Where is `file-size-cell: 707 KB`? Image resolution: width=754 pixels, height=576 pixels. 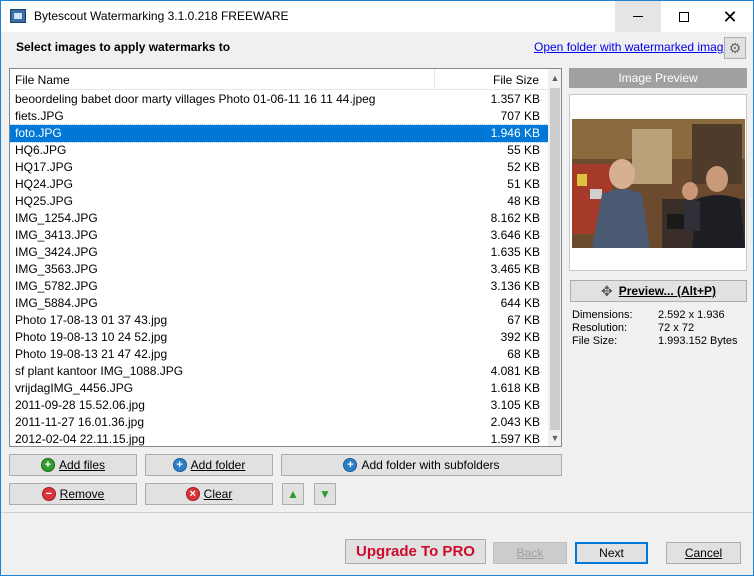 file-size-cell: 707 KB is located at coordinates (520, 116).